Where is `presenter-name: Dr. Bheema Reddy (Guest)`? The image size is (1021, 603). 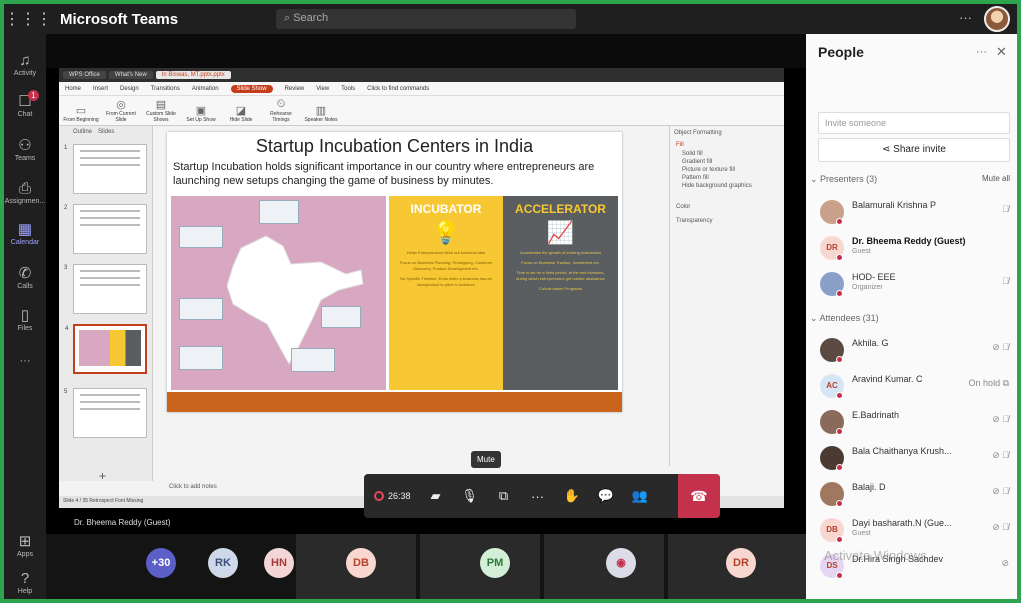 presenter-name: Dr. Bheema Reddy (Guest) is located at coordinates (122, 522).